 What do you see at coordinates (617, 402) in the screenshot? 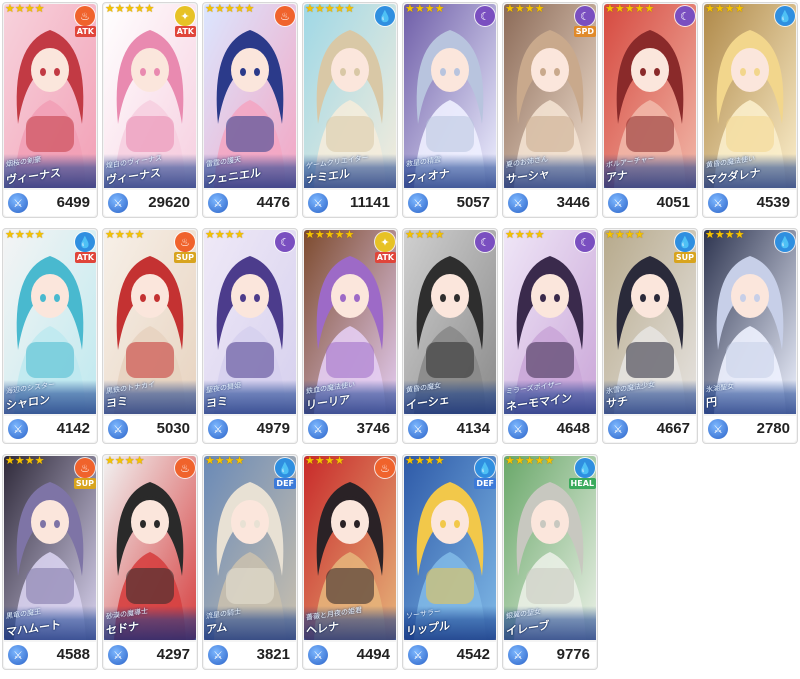
I see `character-name: サチ` at bounding box center [617, 402].